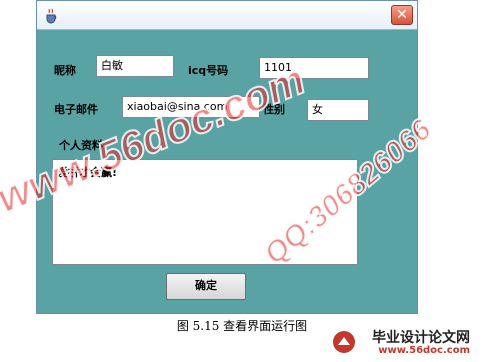 Image resolution: width=484 pixels, height=362 pixels. I want to click on gender-label: 性别, so click(274, 109).